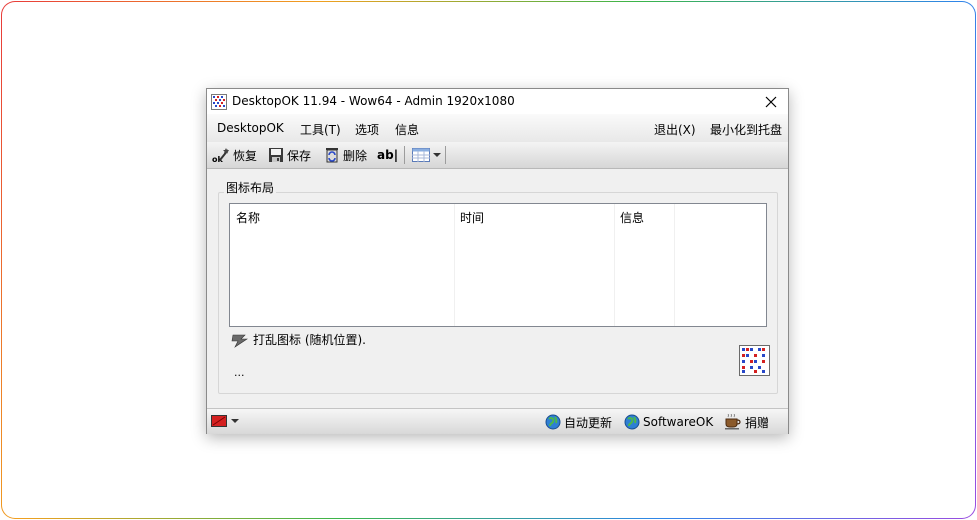 Image resolution: width=977 pixels, height=520 pixels. Describe the element at coordinates (250, 187) in the screenshot. I see `icon-layout-group-label: 图标布局` at that location.